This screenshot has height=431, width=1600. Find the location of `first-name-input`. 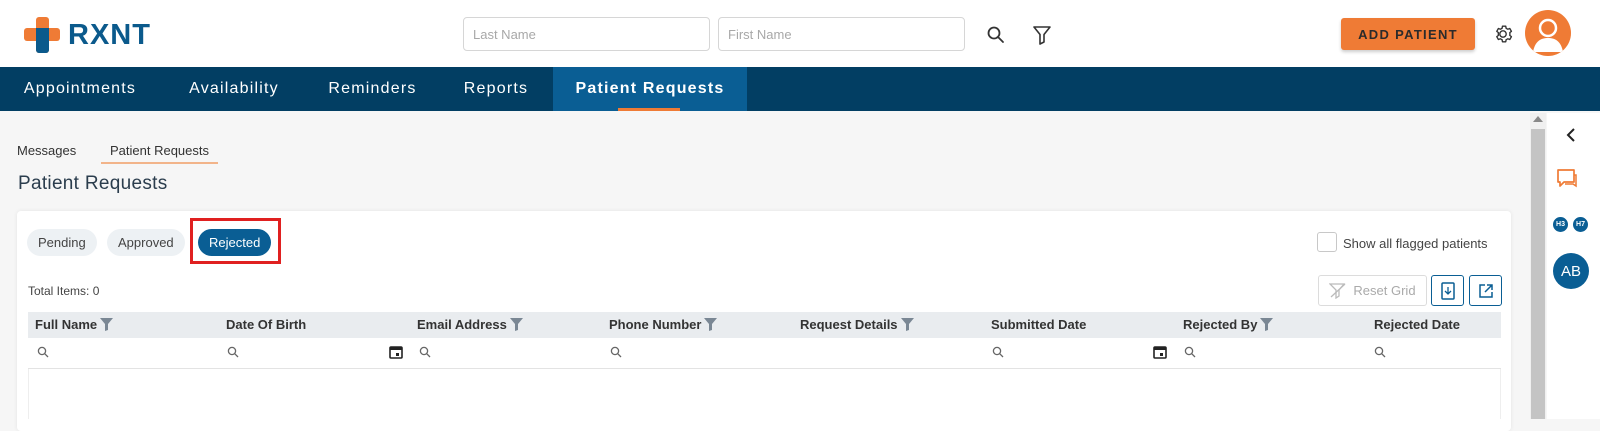

first-name-input is located at coordinates (841, 34).